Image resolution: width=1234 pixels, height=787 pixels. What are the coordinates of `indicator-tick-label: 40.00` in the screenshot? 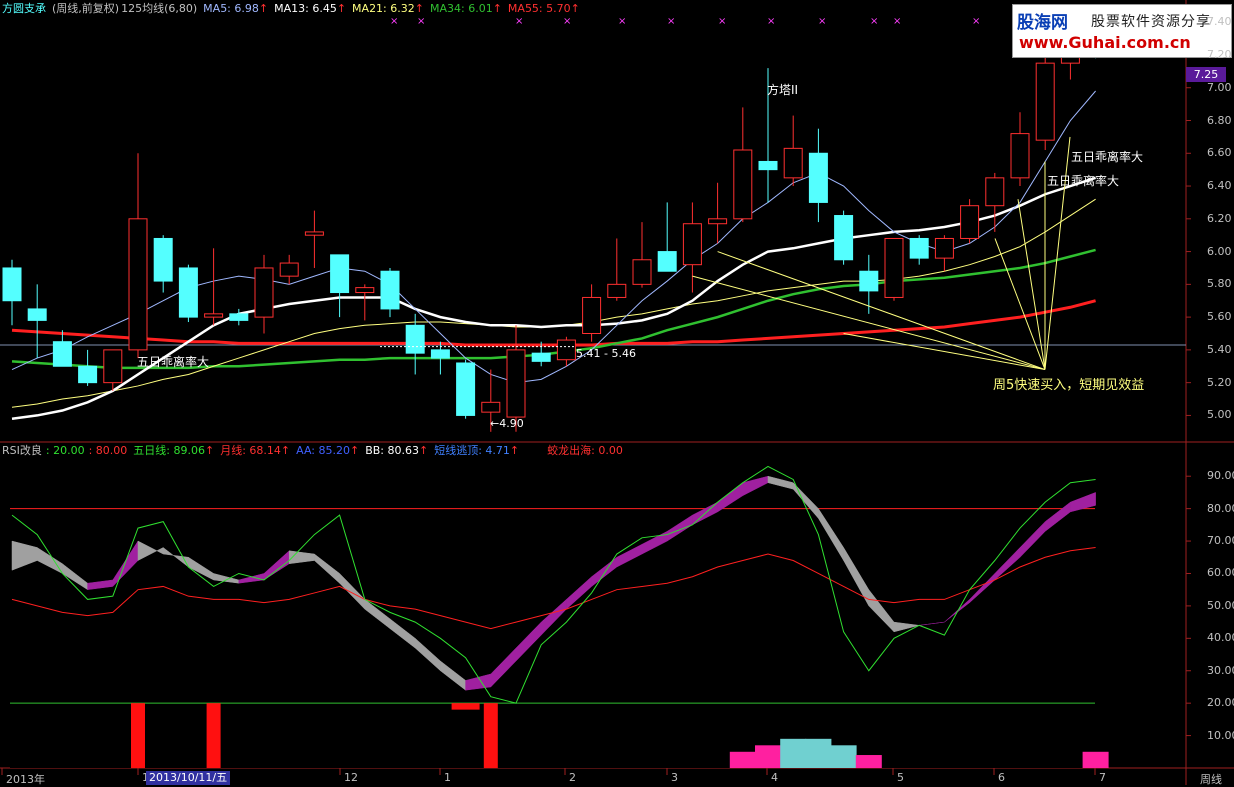 It's located at (1220, 638).